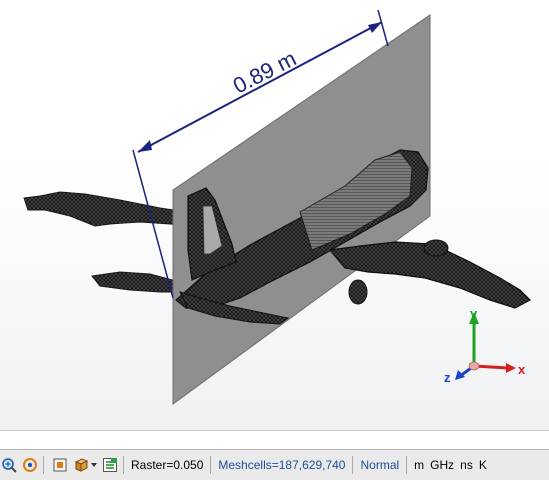  Describe the element at coordinates (483, 465) in the screenshot. I see `unit-temperature: K` at that location.